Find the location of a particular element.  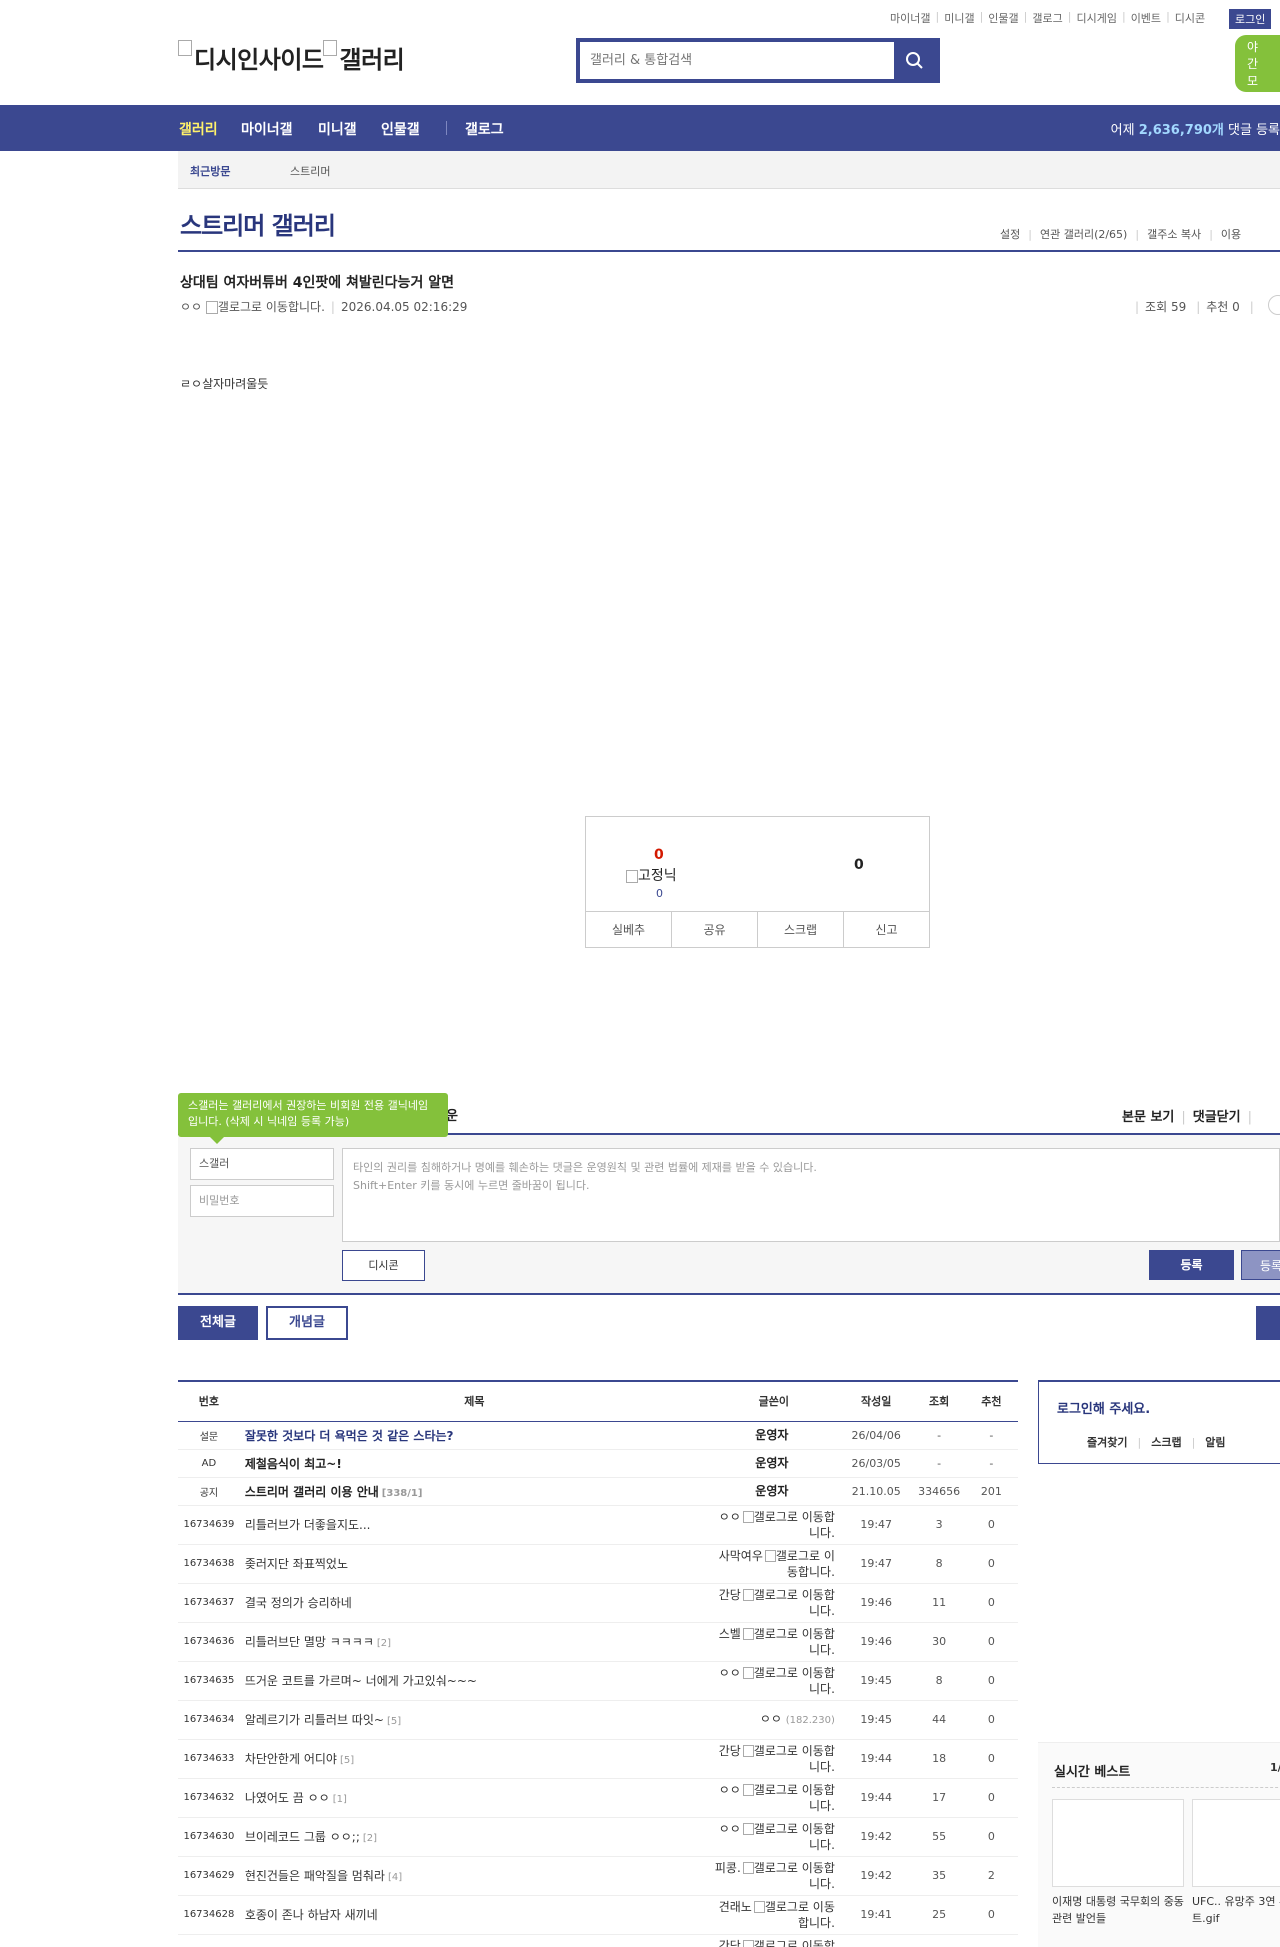

post-subject: 리틀러브단 멸망 ㅋㅋㅋㅋ [2] is located at coordinates (474, 1642).